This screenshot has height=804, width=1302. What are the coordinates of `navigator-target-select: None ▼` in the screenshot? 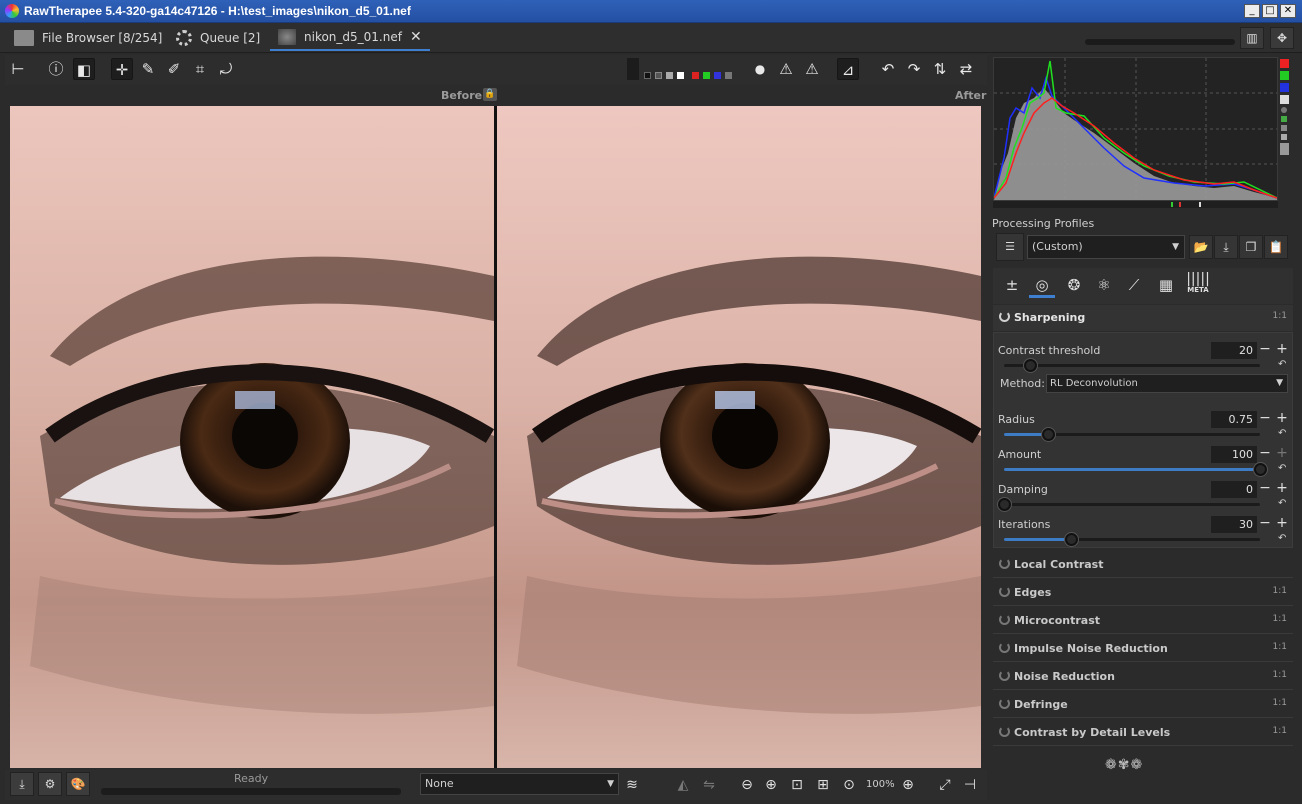 It's located at (519, 784).